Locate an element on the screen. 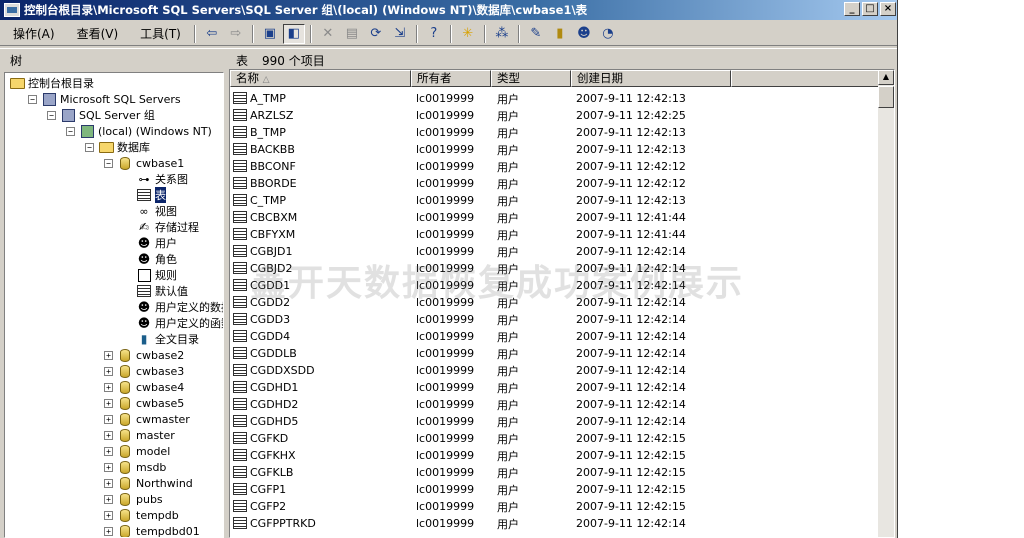 Image resolution: width=1024 pixels, height=538 pixels. table-row: A_TMP lc0019999 用户 2007-9-11 12:42:13 is located at coordinates (555, 98).